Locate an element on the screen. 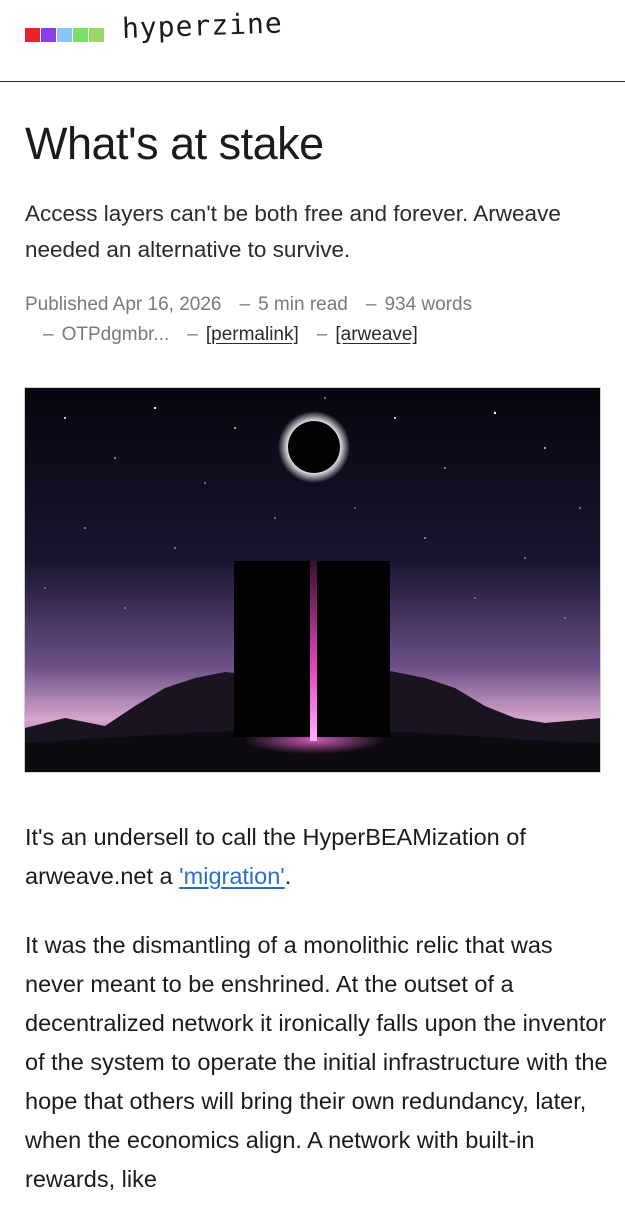 Image resolution: width=625 pixels, height=1229 pixels. light-beam is located at coordinates (313, 651).